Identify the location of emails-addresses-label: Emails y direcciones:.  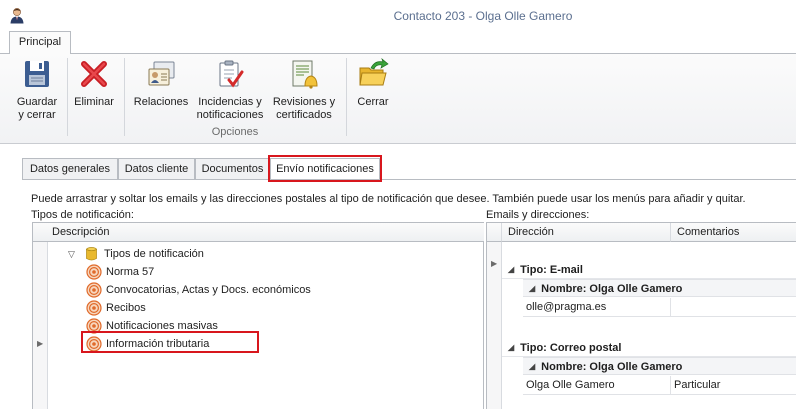
(538, 215).